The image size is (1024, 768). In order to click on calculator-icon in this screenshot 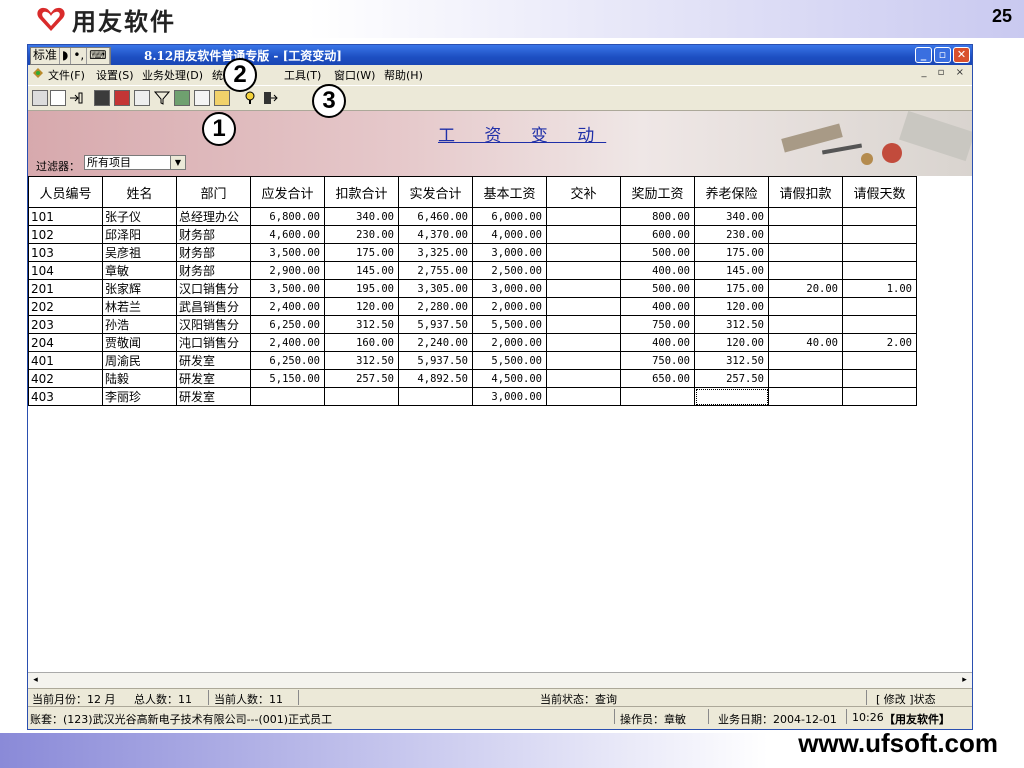, I will do `click(102, 98)`.